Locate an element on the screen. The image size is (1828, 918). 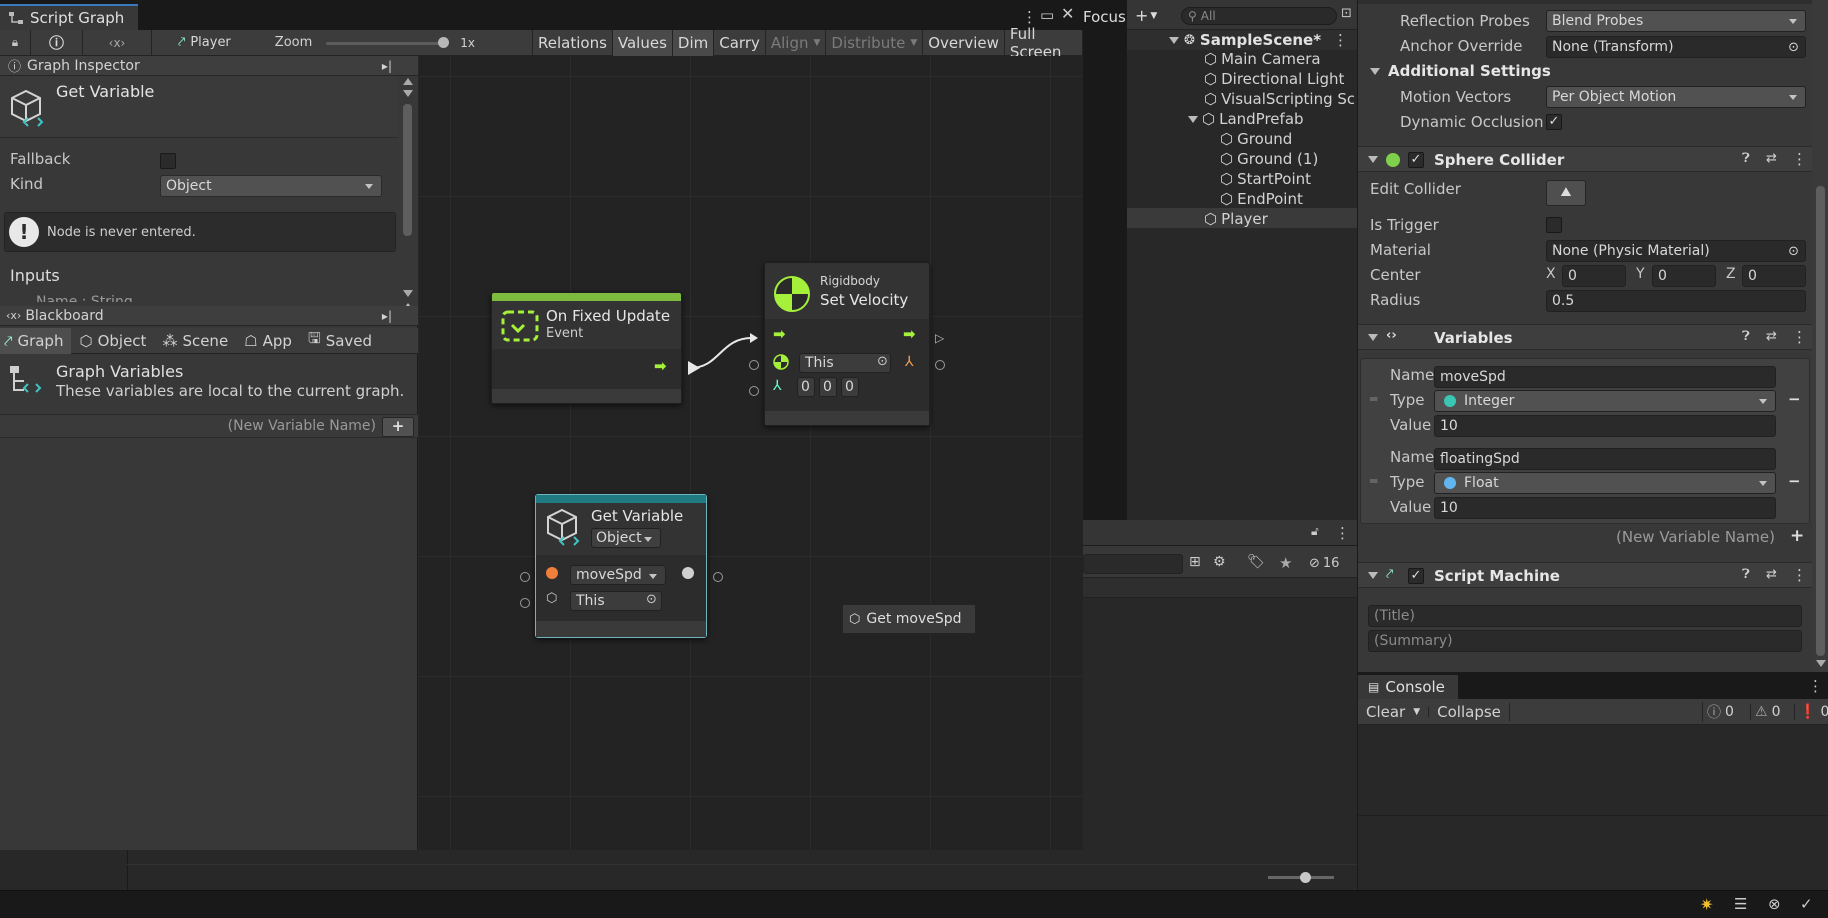
flow-output-port: ▷ is located at coordinates (939, 338).